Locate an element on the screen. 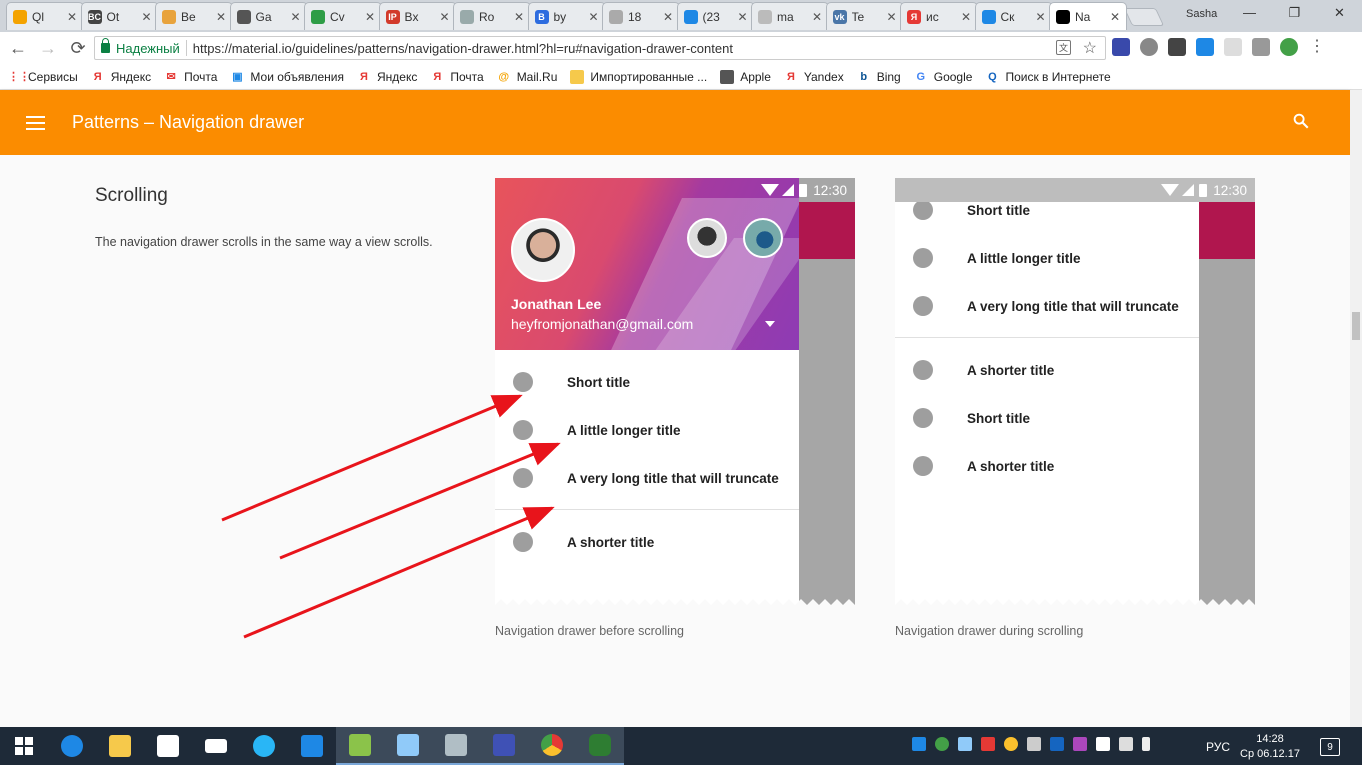 Image resolution: width=1362 pixels, height=765 pixels. start-button is located at coordinates (24, 746).